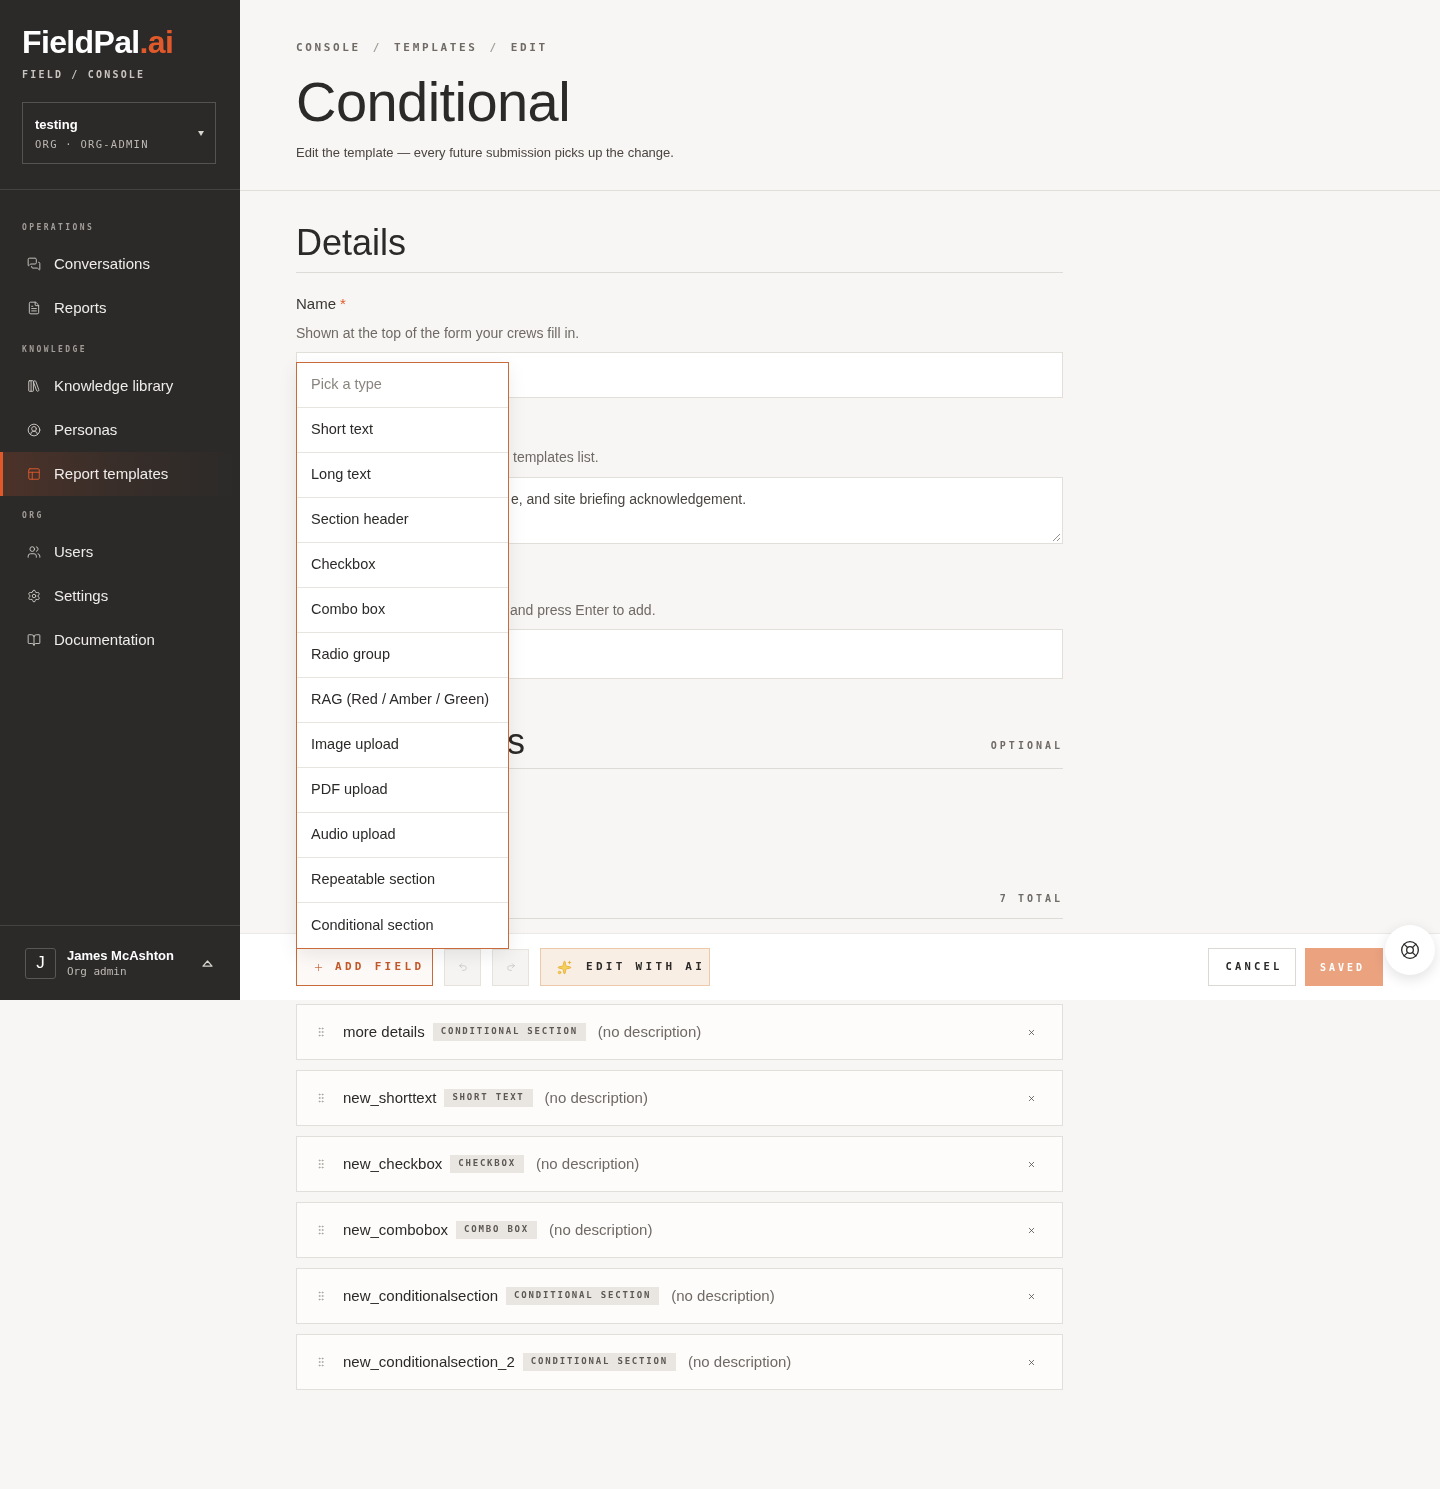 Image resolution: width=1440 pixels, height=1489 pixels. What do you see at coordinates (421, 1296) in the screenshot?
I see `field-name: new_conditionalsection` at bounding box center [421, 1296].